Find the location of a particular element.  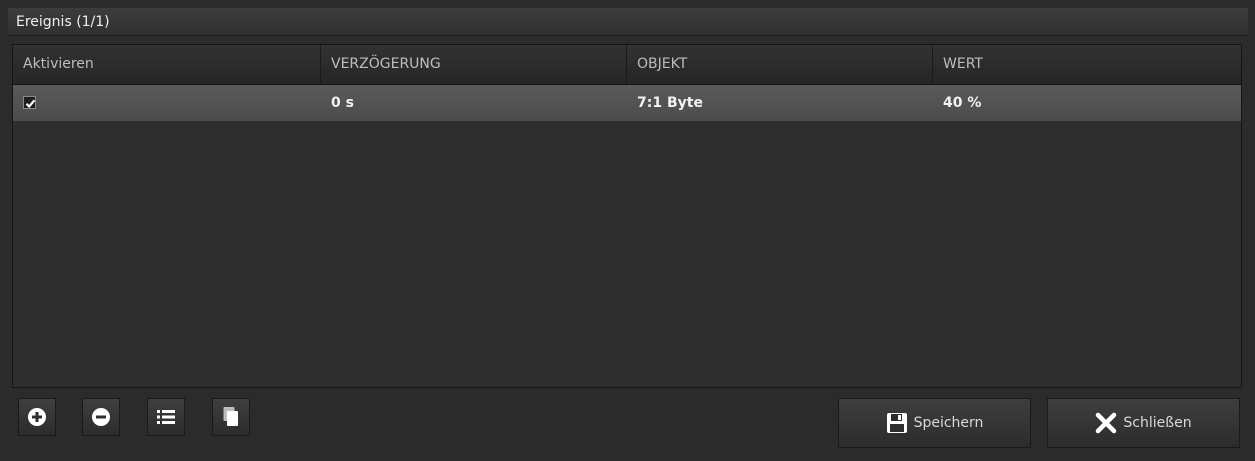

list-button is located at coordinates (166, 417).